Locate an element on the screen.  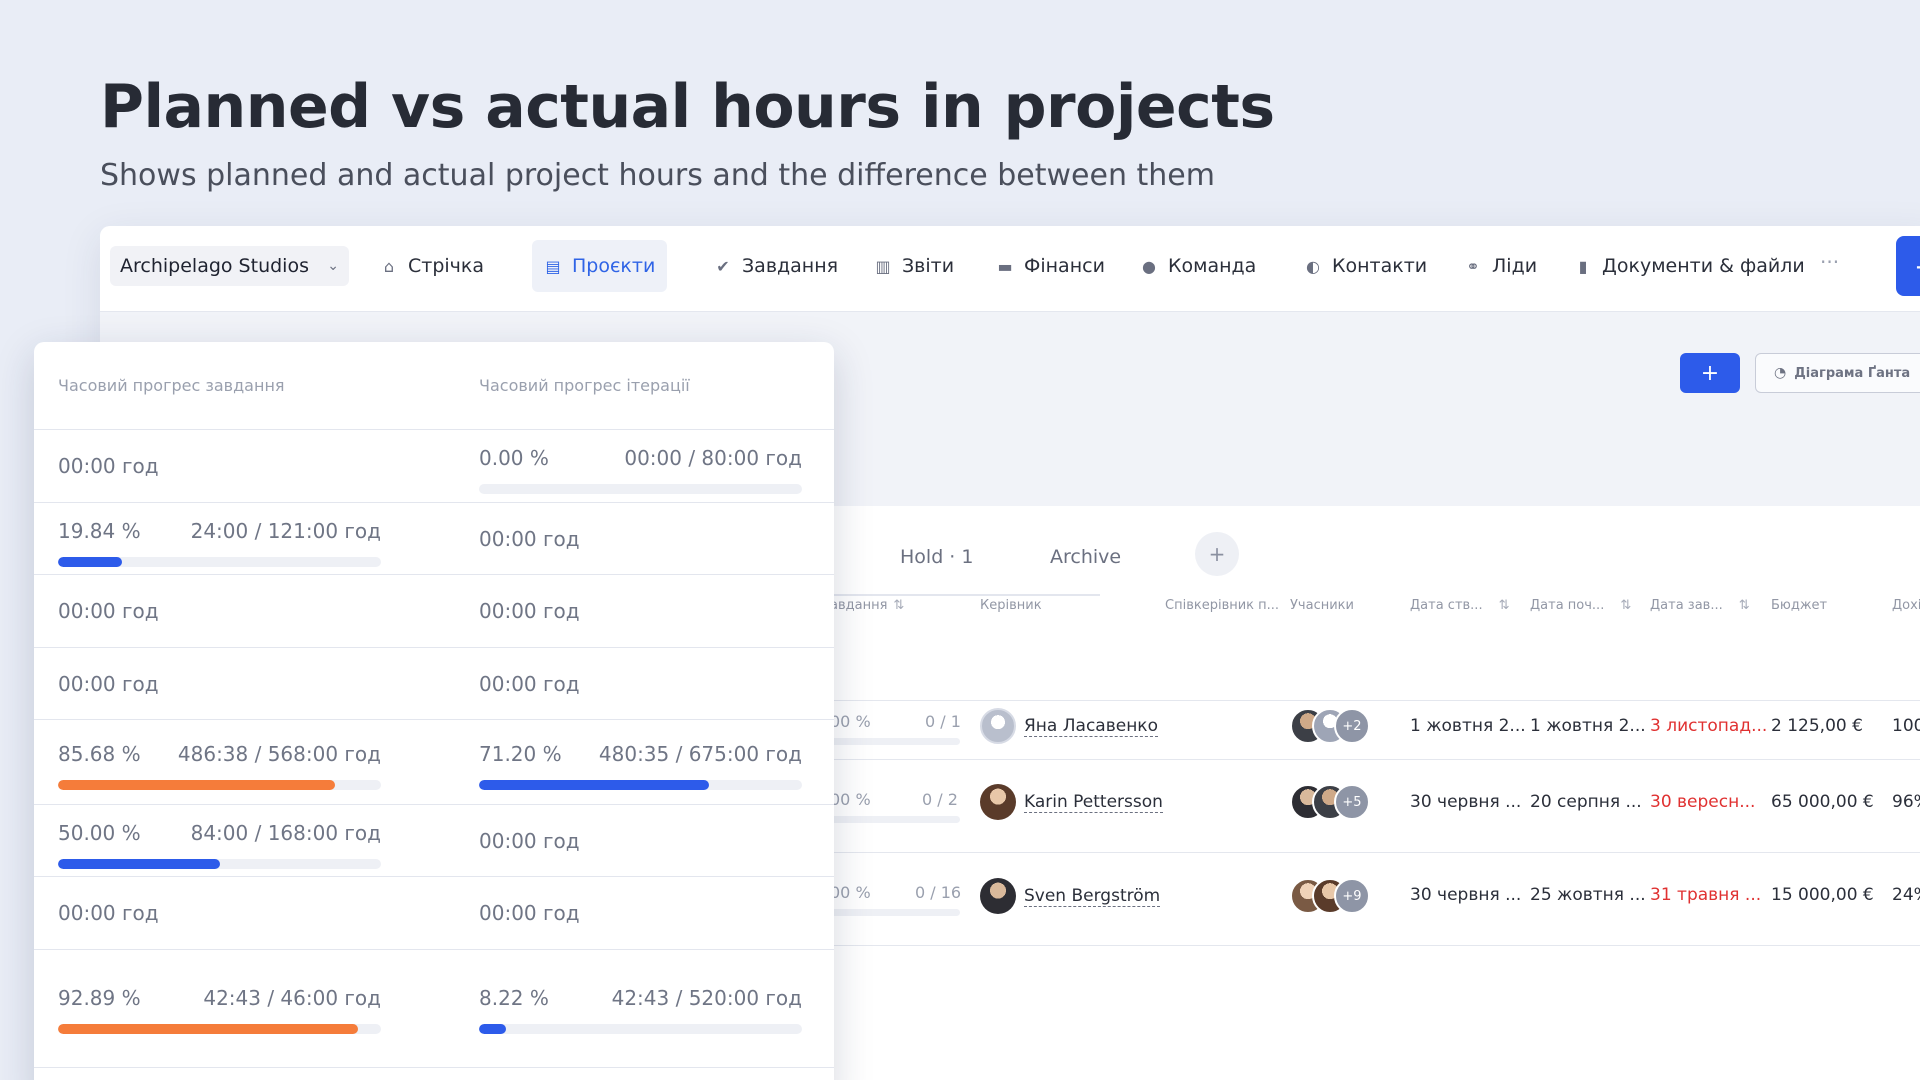
col-header-created: Дата ств... ⇅ is located at coordinates (1459, 605).